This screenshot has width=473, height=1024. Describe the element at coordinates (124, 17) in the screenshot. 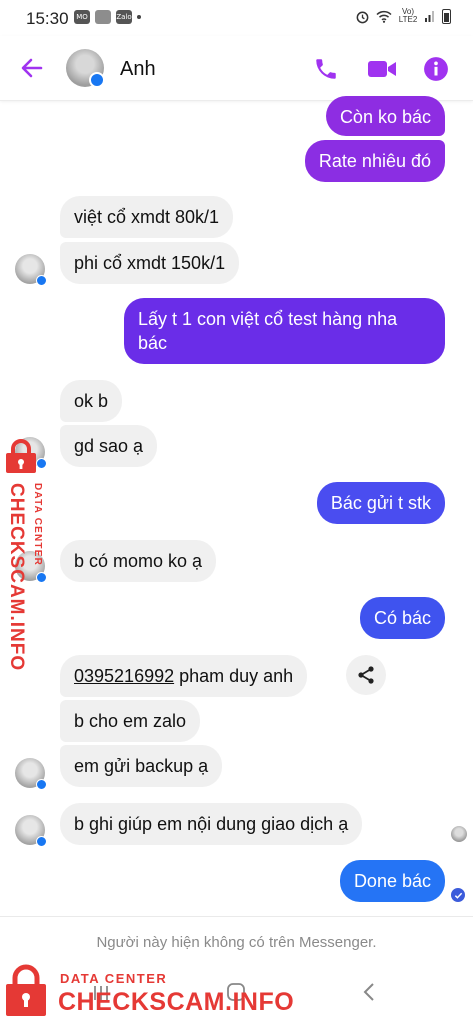

I see `zalo-app-icon: Zalo` at that location.